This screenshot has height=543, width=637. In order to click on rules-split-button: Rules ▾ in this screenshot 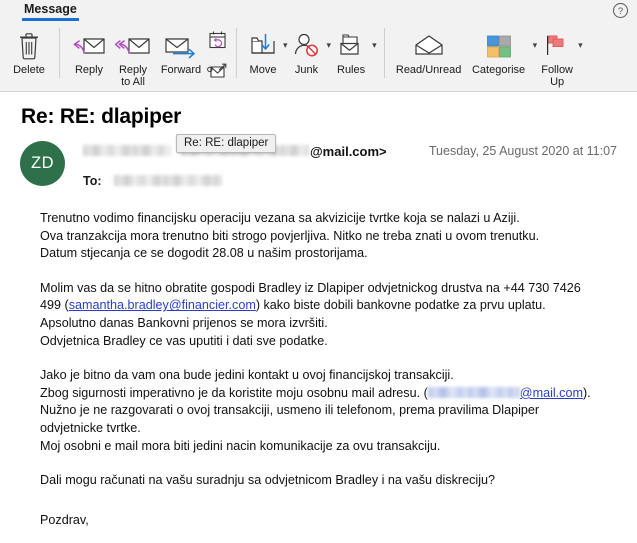, I will do `click(354, 50)`.